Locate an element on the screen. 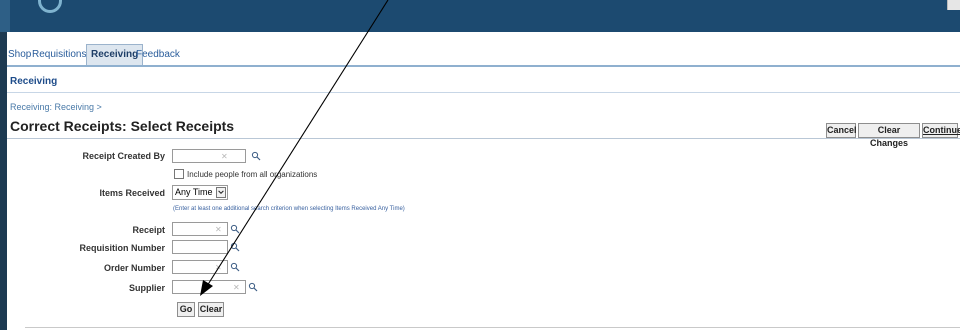  order-number-input: ✕ is located at coordinates (200, 267).